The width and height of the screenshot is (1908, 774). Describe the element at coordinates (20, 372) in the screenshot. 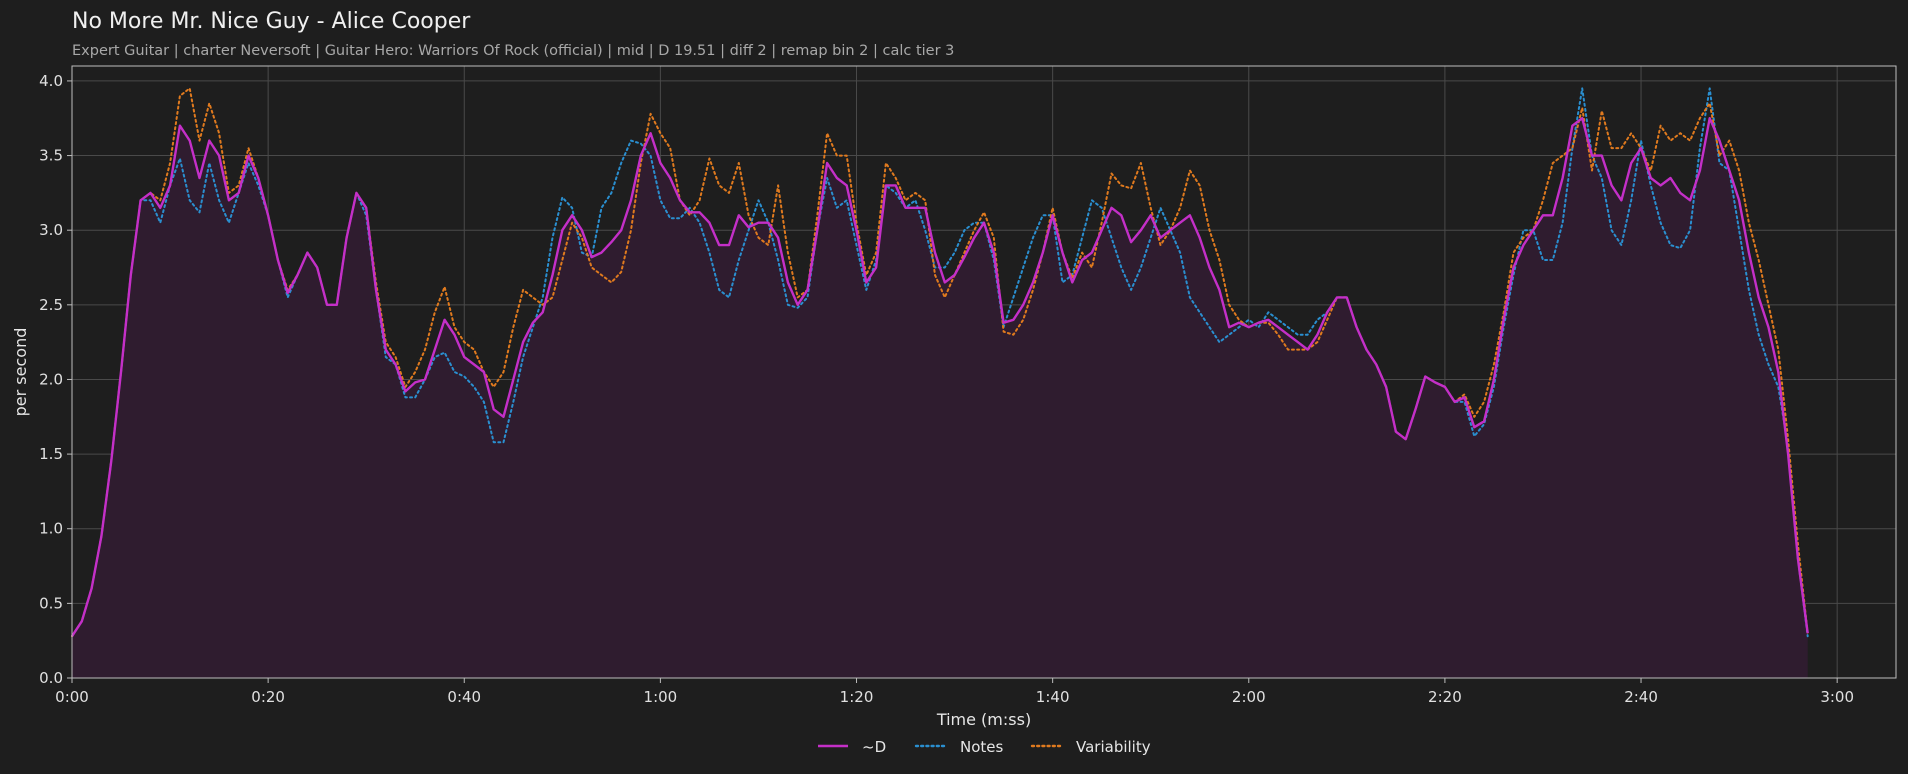

I see `y-axis-label: per second` at that location.